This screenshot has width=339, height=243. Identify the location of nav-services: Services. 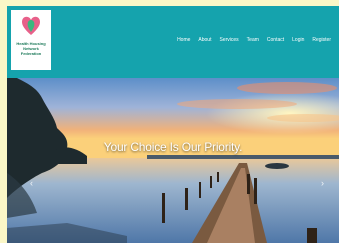
(228, 40).